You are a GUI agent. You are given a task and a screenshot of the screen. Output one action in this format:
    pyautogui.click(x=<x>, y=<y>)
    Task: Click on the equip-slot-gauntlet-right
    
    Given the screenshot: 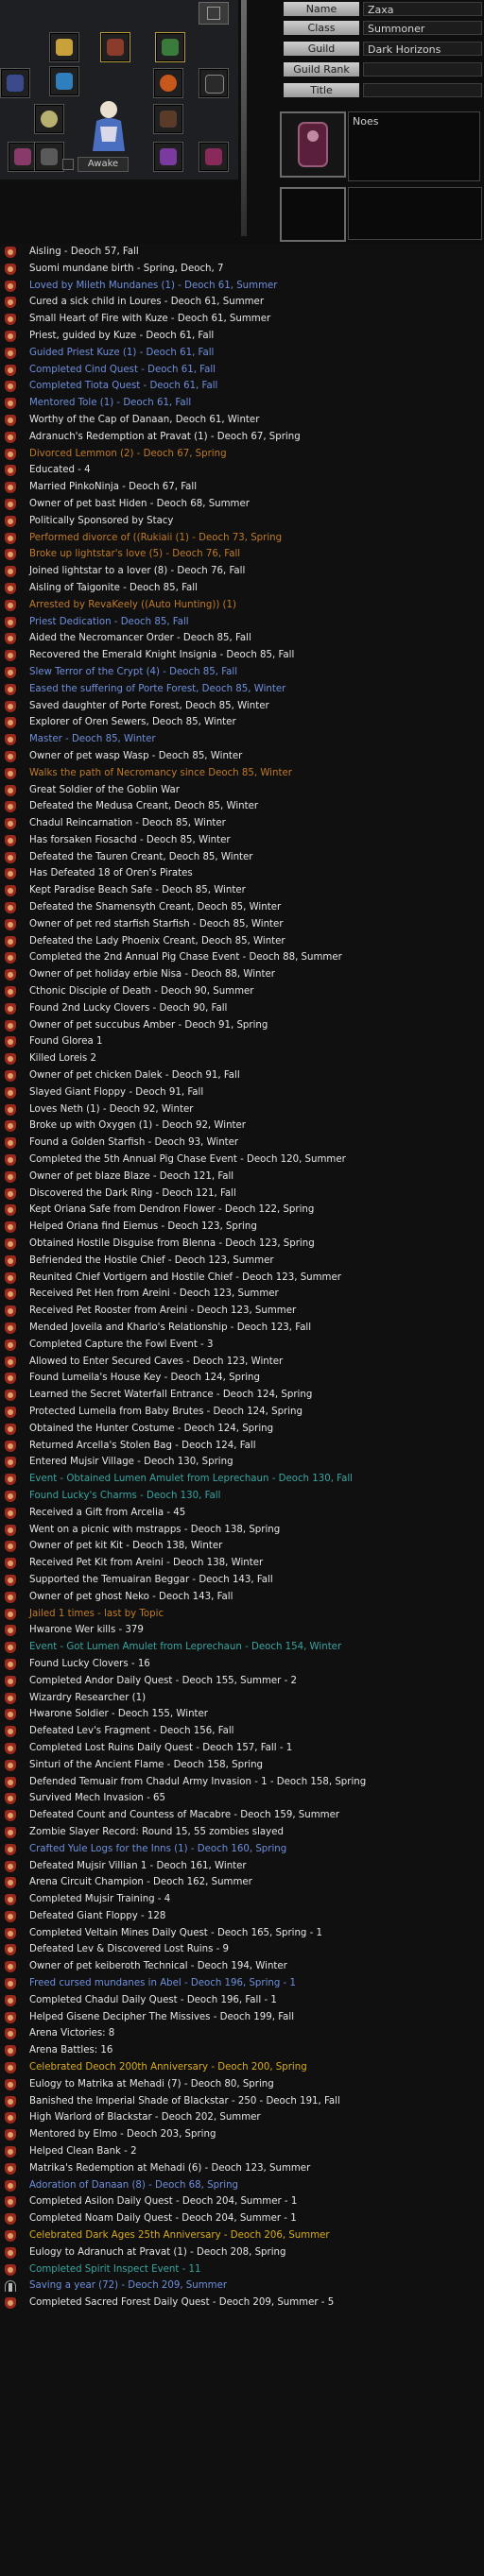 What is the action you would take?
    pyautogui.click(x=168, y=157)
    